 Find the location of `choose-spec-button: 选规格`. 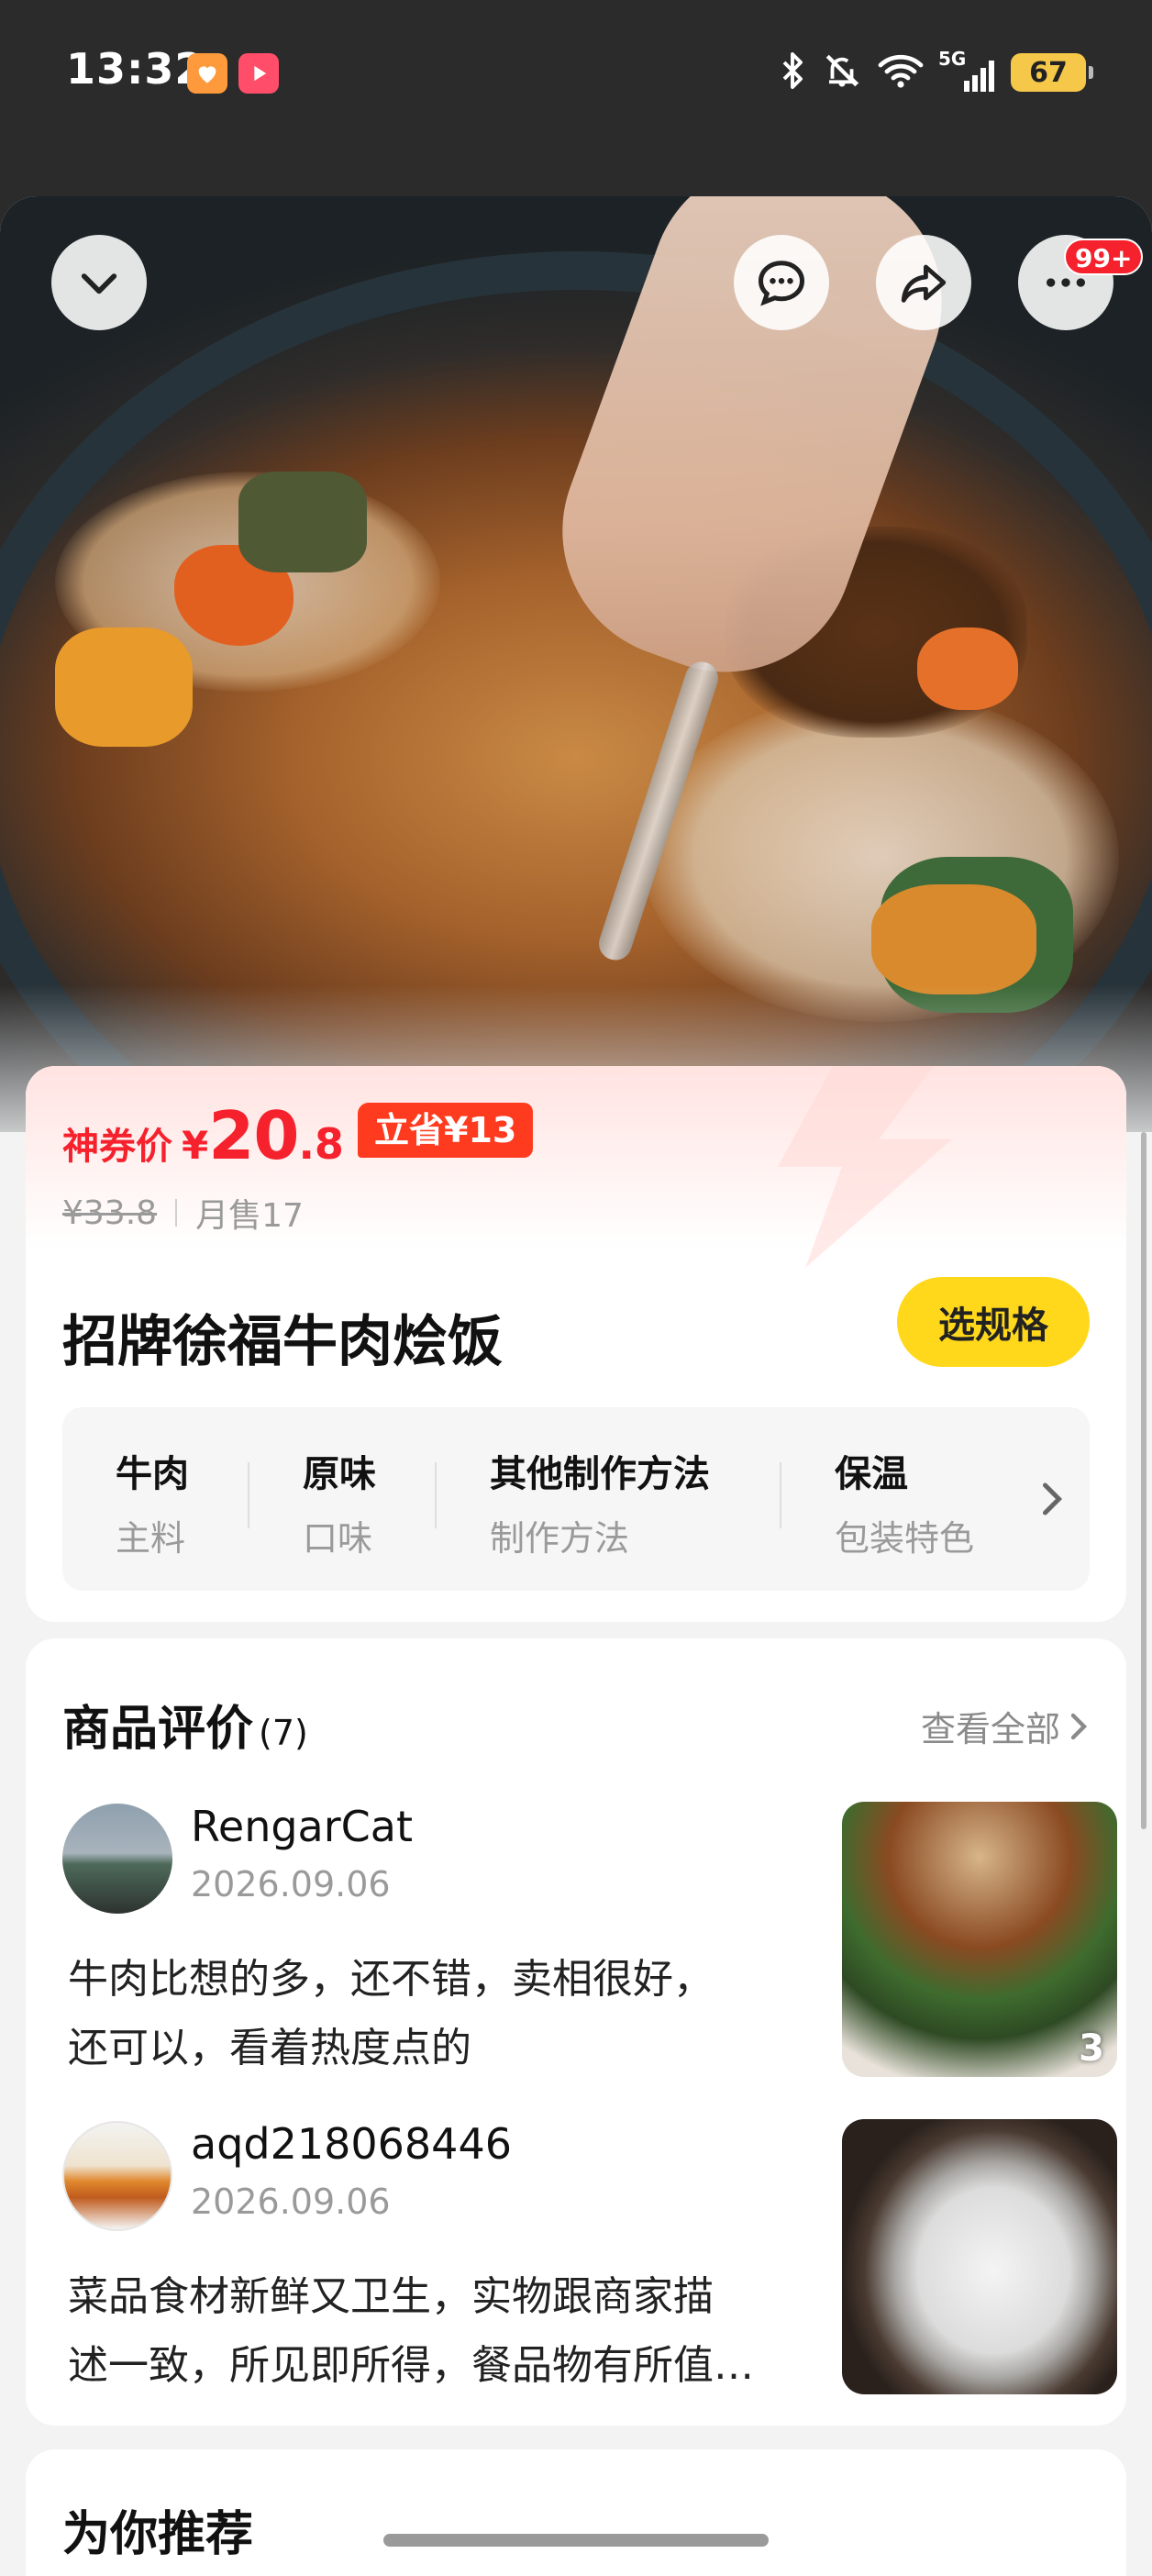

choose-spec-button: 选规格 is located at coordinates (993, 1322).